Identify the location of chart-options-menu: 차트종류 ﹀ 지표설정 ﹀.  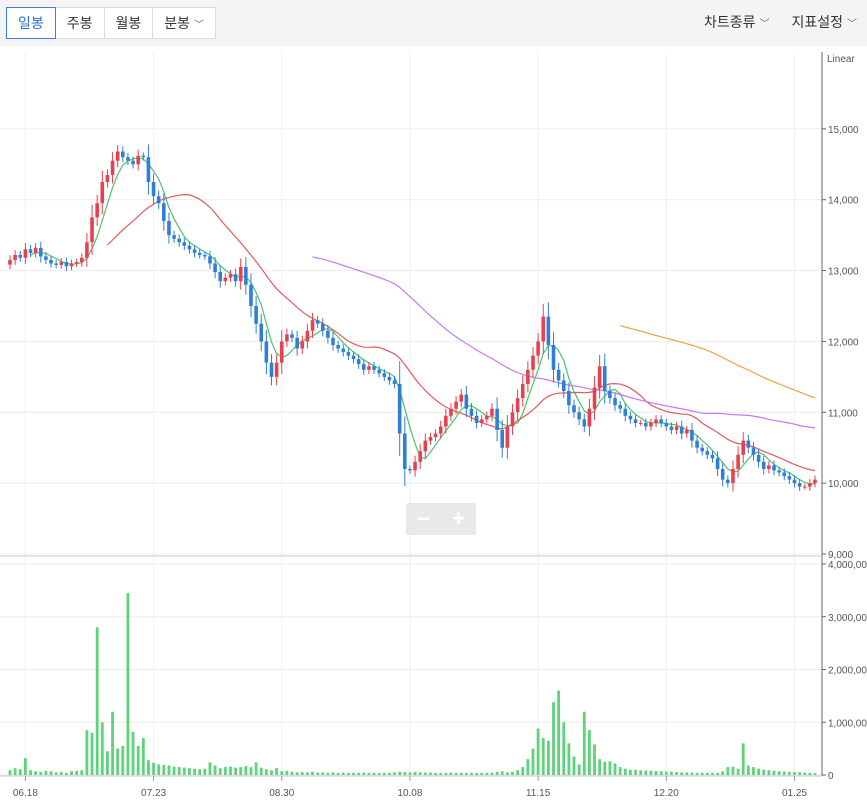
(780, 22).